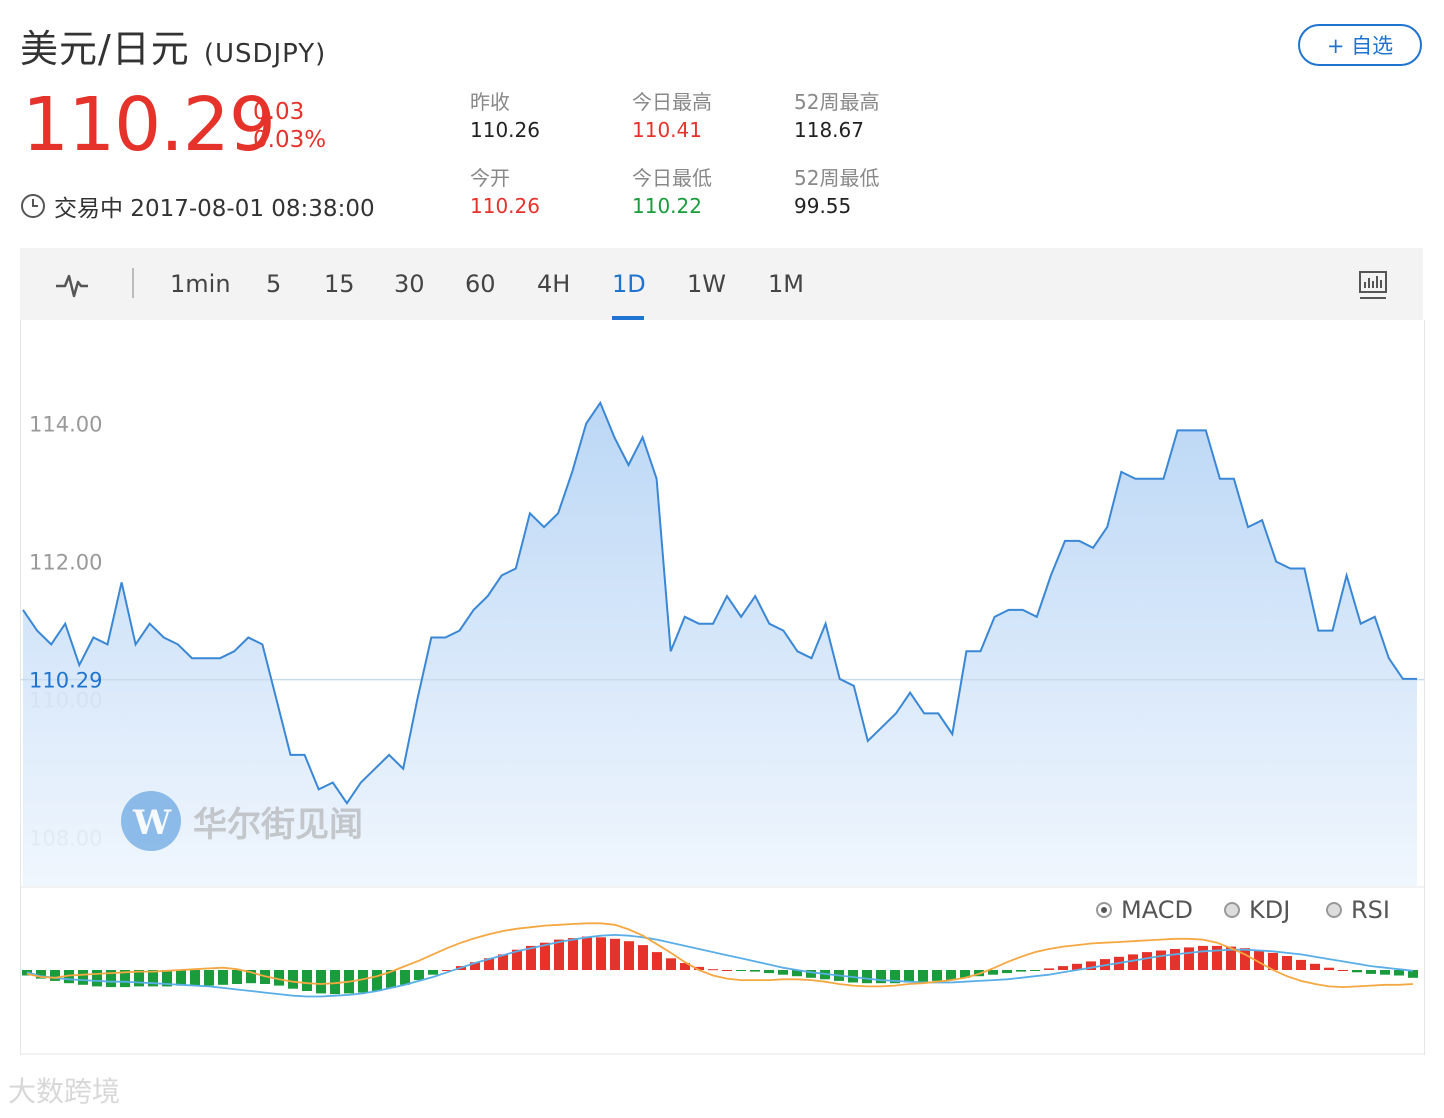 This screenshot has height=1118, width=1444. I want to click on trading-status: 交易中 2017-08-01 08:38:00, so click(197, 206).